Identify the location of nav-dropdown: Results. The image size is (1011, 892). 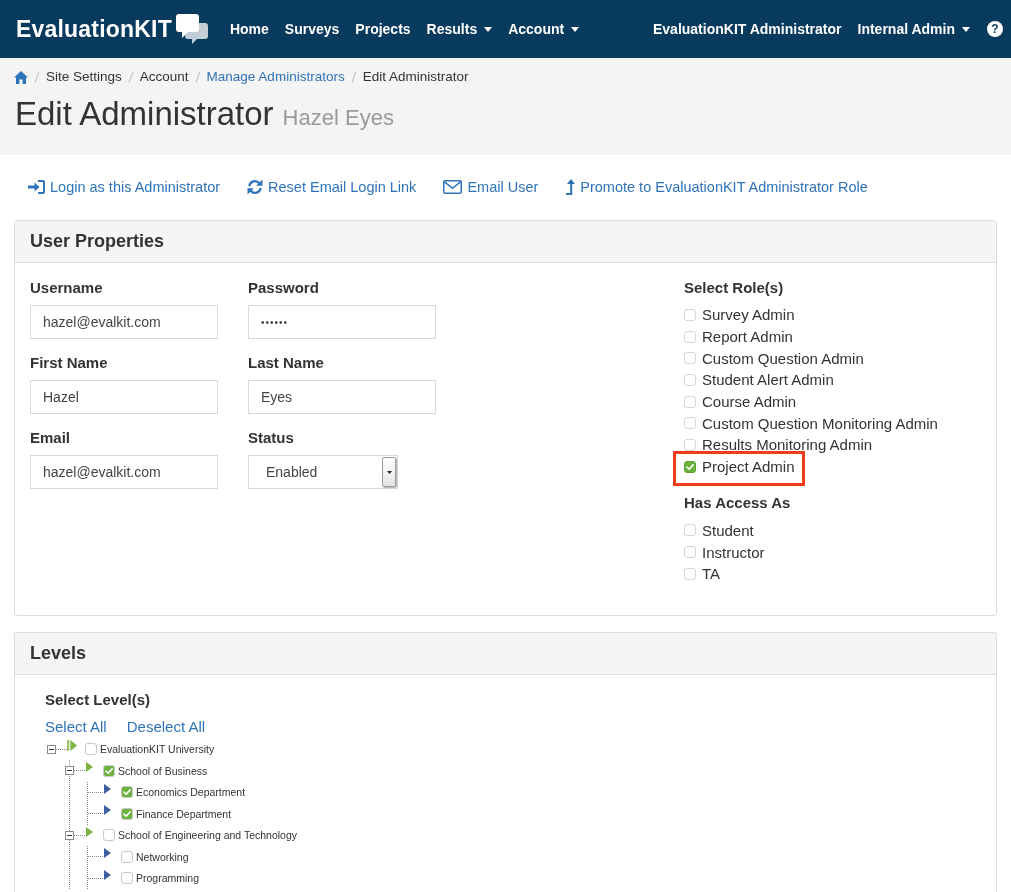
(459, 29).